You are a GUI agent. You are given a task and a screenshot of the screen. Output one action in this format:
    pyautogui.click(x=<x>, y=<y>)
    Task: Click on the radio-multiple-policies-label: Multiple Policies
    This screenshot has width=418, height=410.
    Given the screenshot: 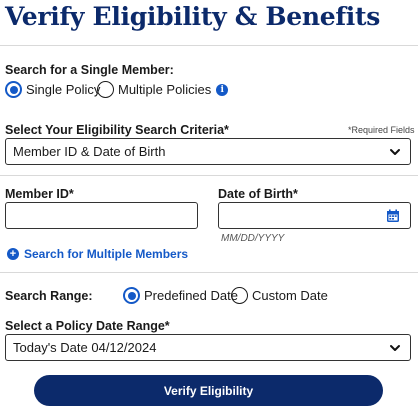 What is the action you would take?
    pyautogui.click(x=165, y=89)
    